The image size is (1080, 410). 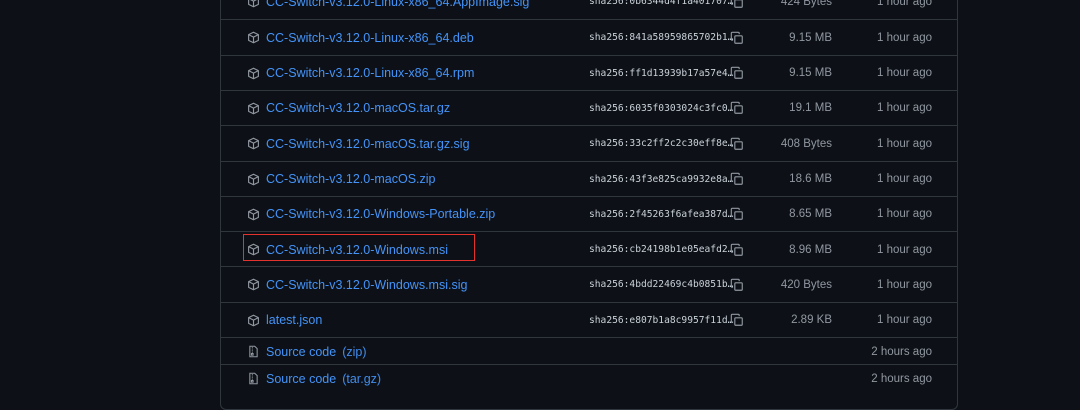 I want to click on asset-size: 424 Bytes, so click(x=806, y=4).